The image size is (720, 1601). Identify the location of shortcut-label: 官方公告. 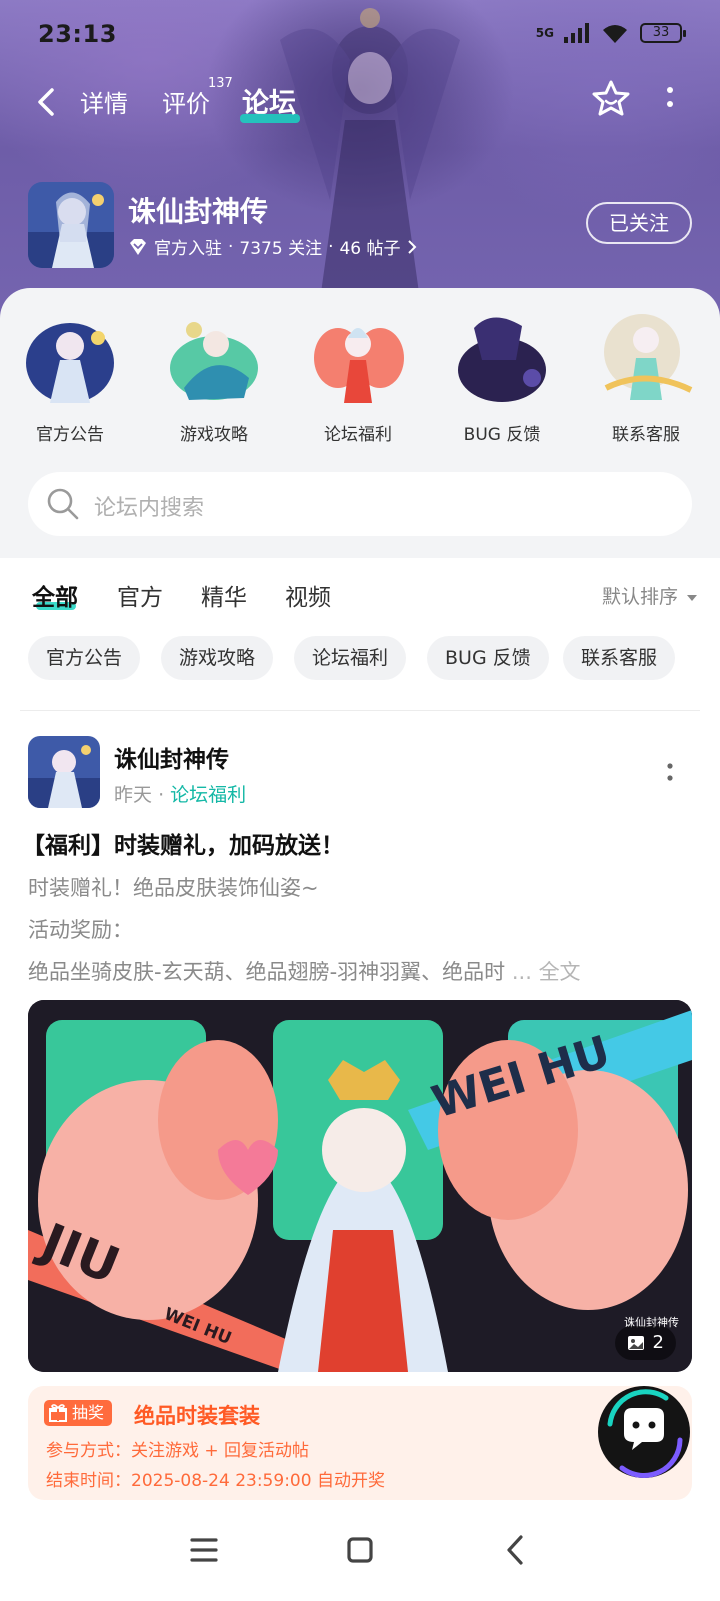
(70, 435).